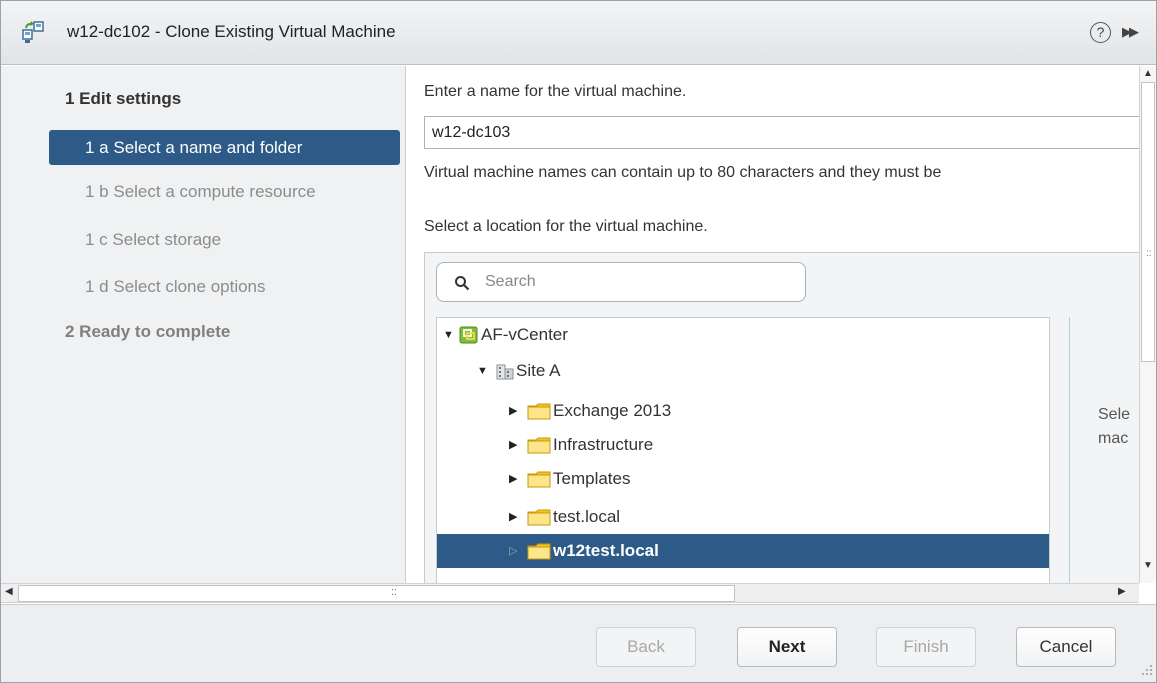 The image size is (1157, 683). Describe the element at coordinates (787, 647) in the screenshot. I see `next-button: Next` at that location.